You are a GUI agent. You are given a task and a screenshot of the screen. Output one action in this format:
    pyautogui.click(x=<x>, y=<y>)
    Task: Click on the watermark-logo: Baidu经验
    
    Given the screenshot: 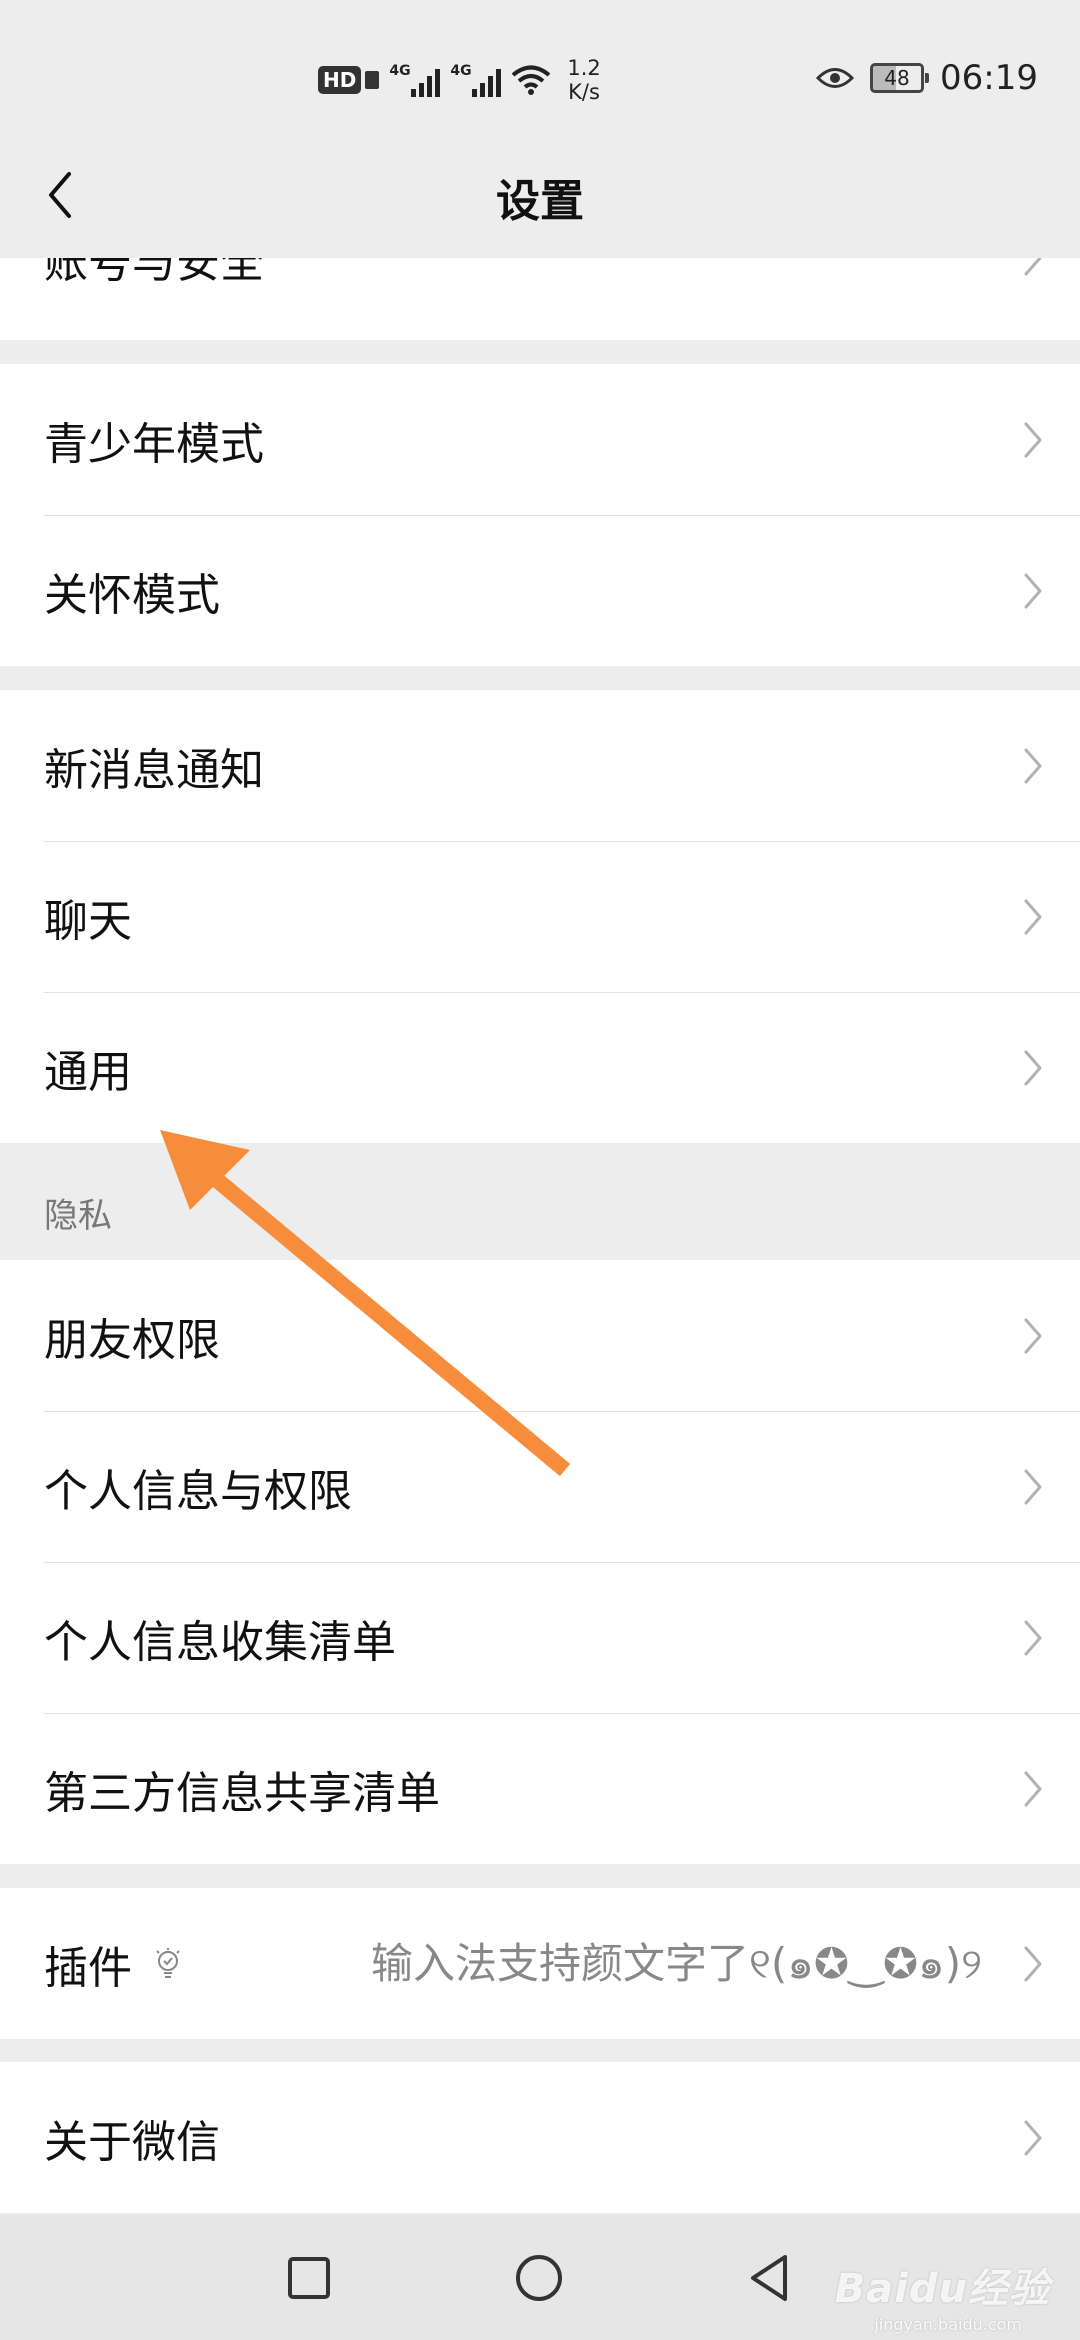 What is the action you would take?
    pyautogui.click(x=942, y=2289)
    